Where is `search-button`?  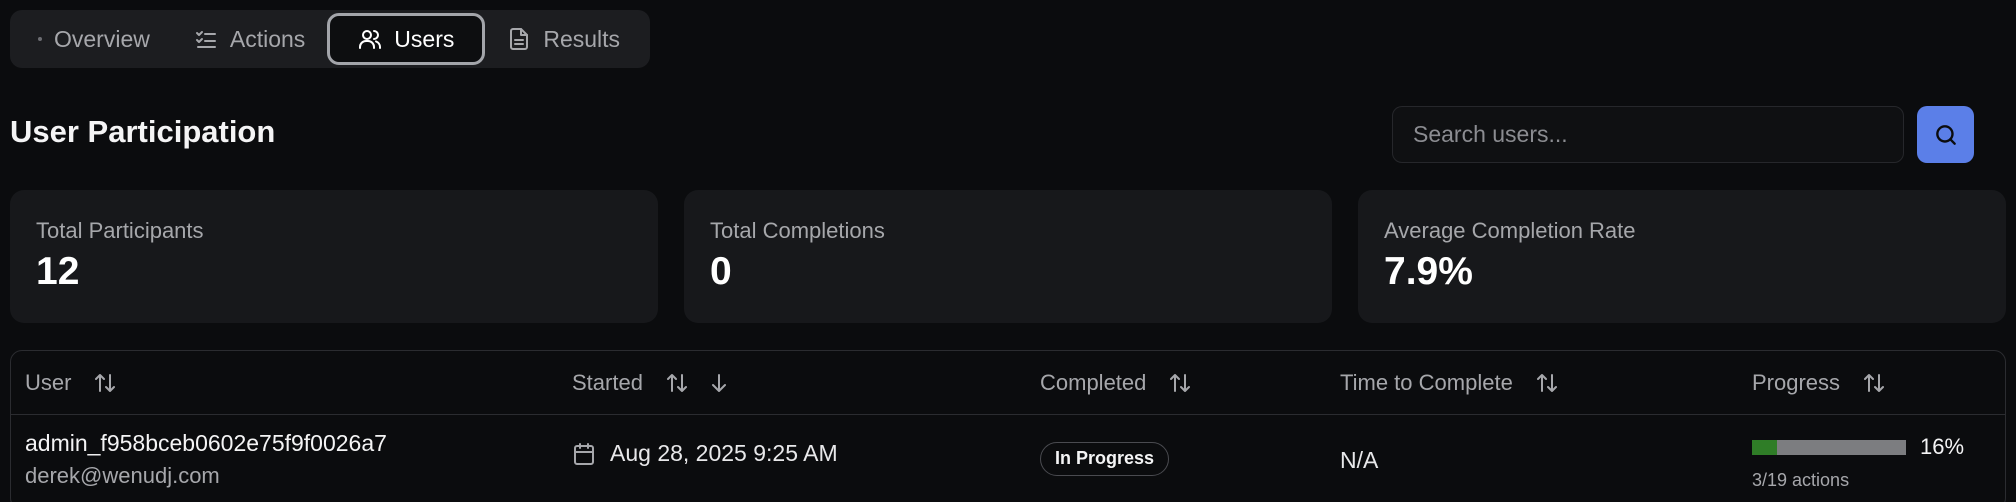 search-button is located at coordinates (1945, 134).